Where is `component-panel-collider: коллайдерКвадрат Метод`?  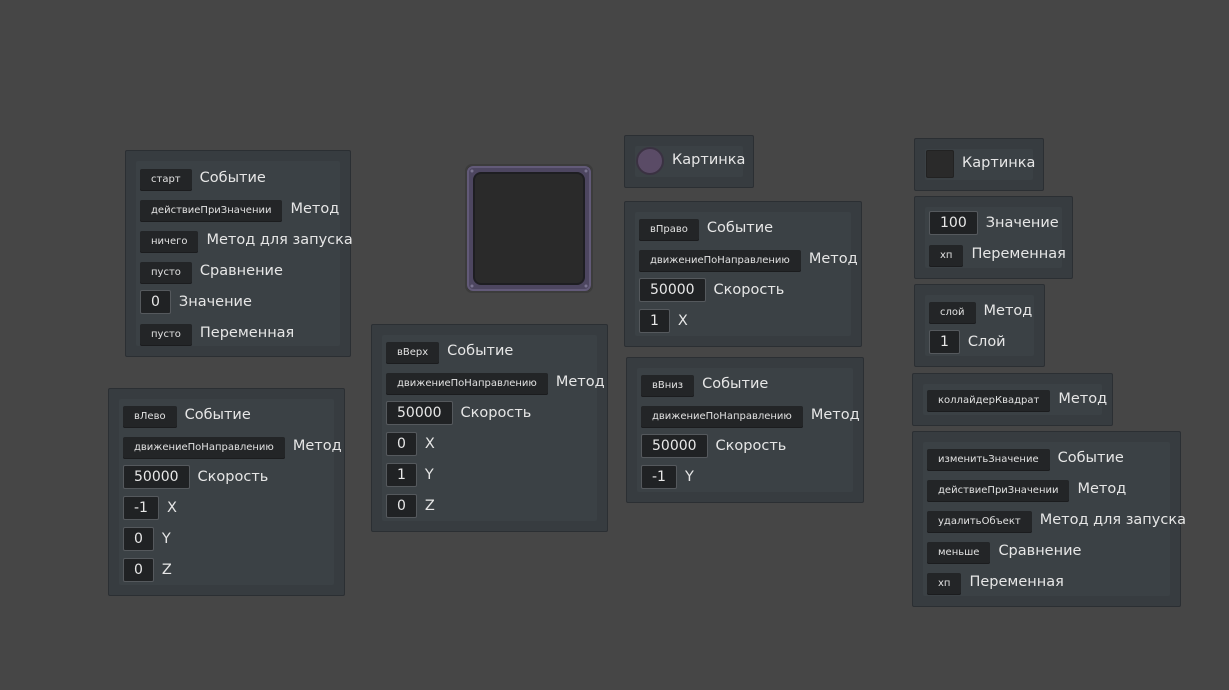 component-panel-collider: коллайдерКвадрат Метод is located at coordinates (1012, 399).